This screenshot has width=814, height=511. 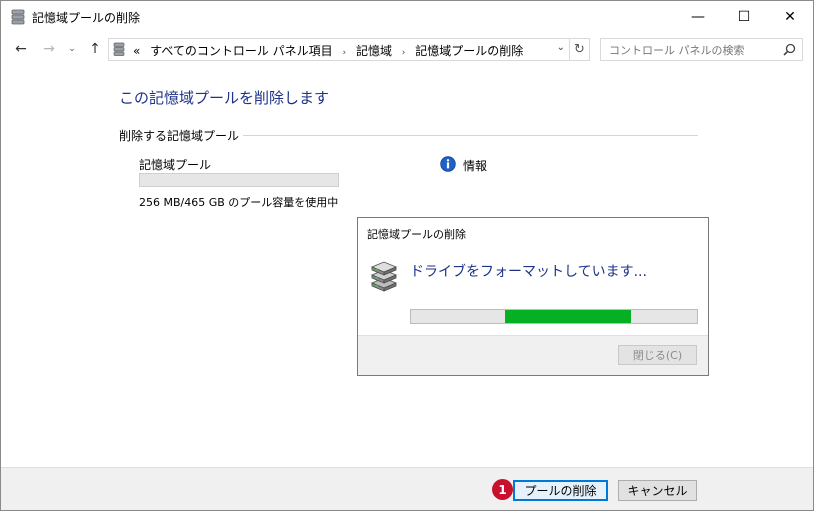 I want to click on refresh-button: ↻, so click(x=580, y=49).